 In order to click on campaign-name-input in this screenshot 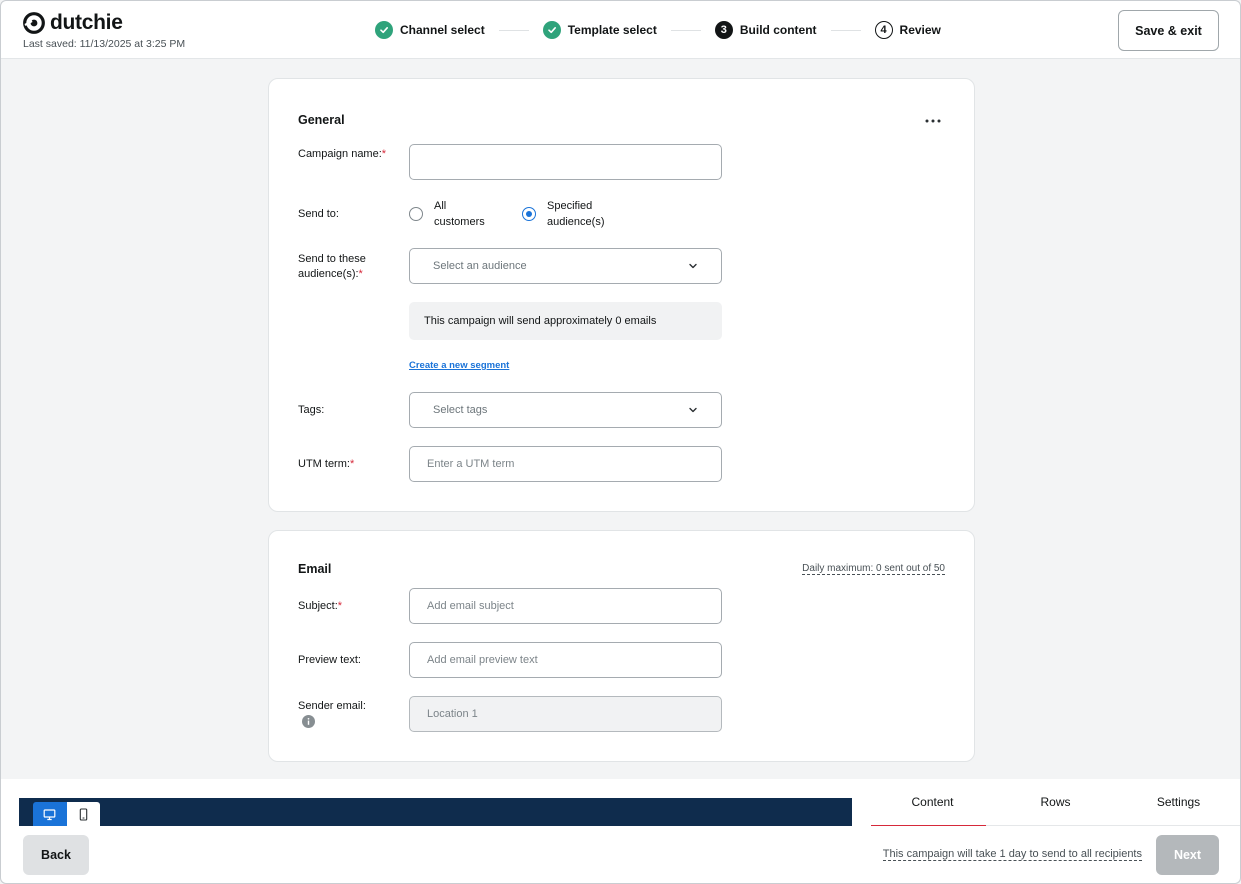, I will do `click(565, 162)`.